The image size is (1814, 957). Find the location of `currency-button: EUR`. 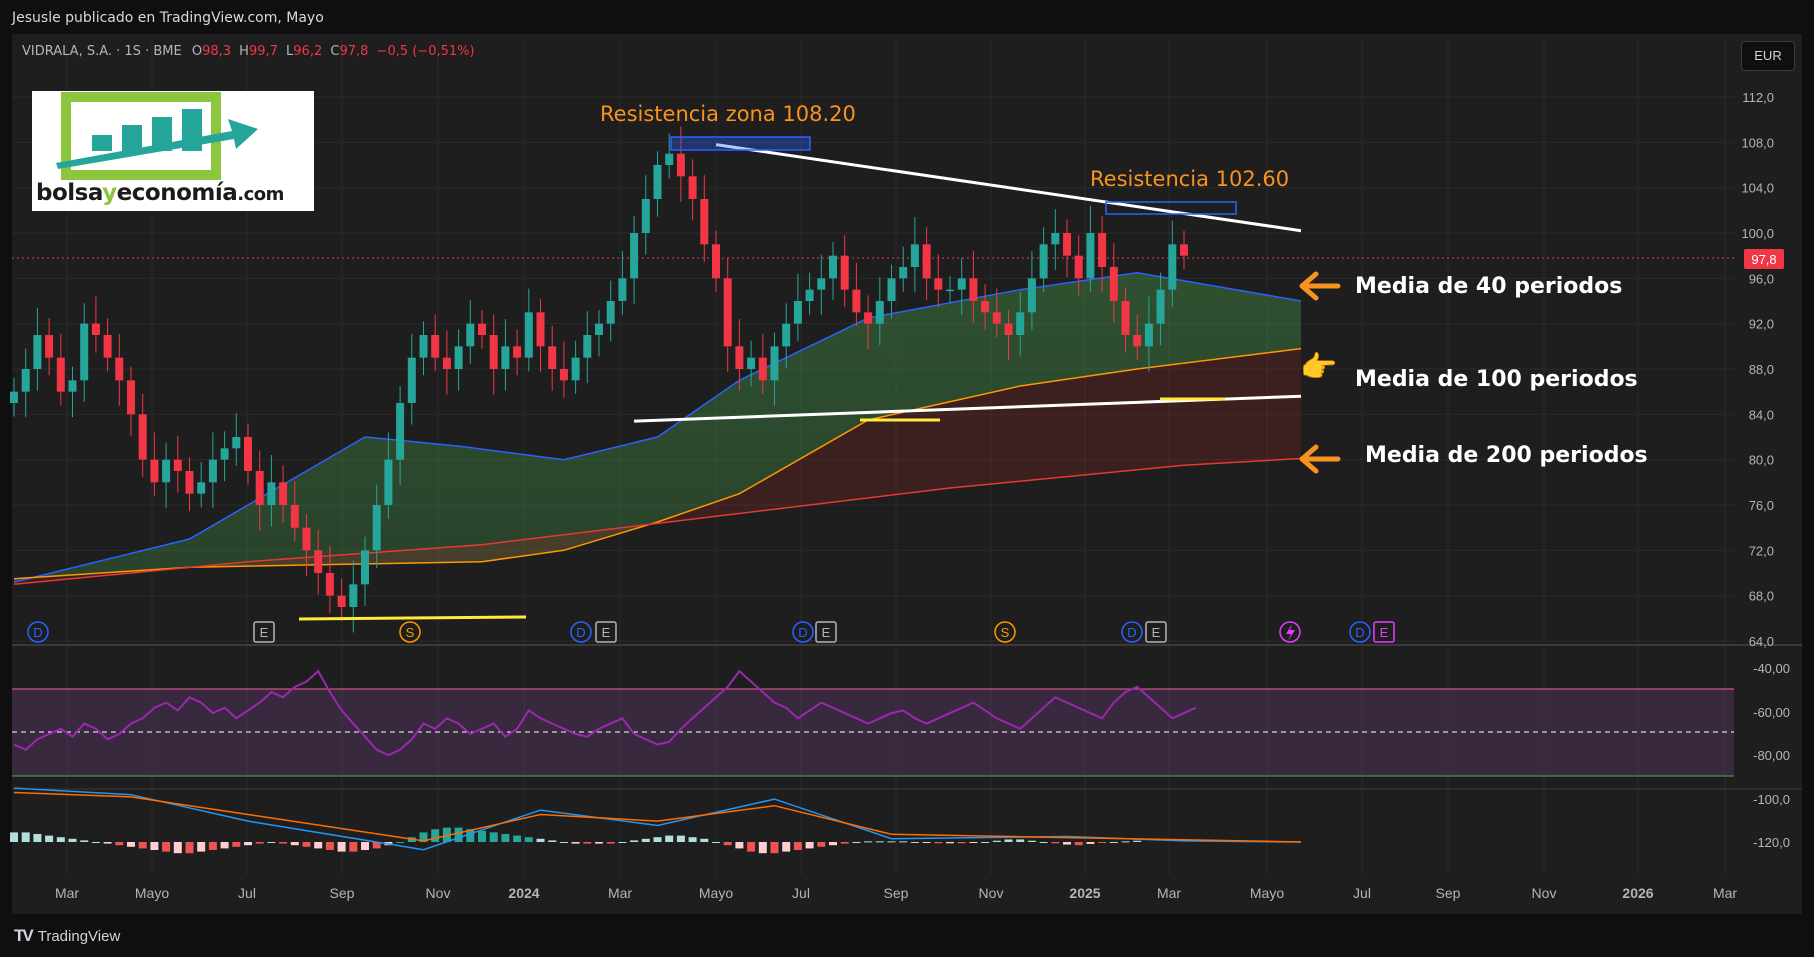

currency-button: EUR is located at coordinates (1768, 56).